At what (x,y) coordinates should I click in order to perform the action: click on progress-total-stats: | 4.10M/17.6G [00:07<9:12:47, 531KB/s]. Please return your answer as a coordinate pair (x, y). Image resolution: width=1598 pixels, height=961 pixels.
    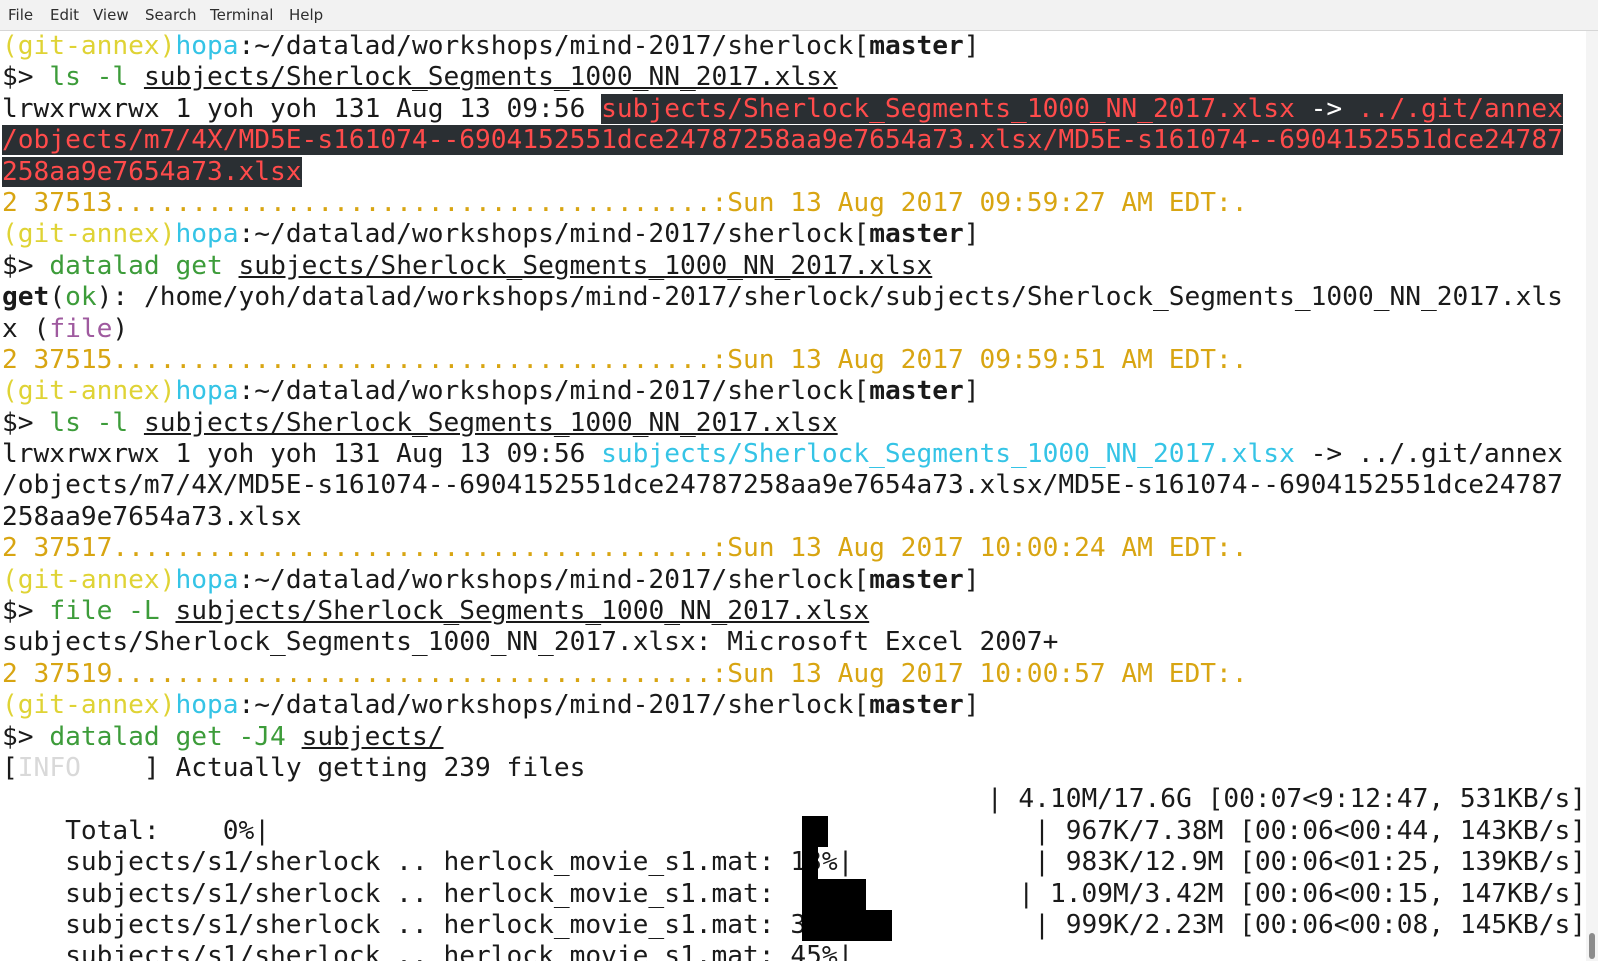
    Looking at the image, I should click on (1286, 799).